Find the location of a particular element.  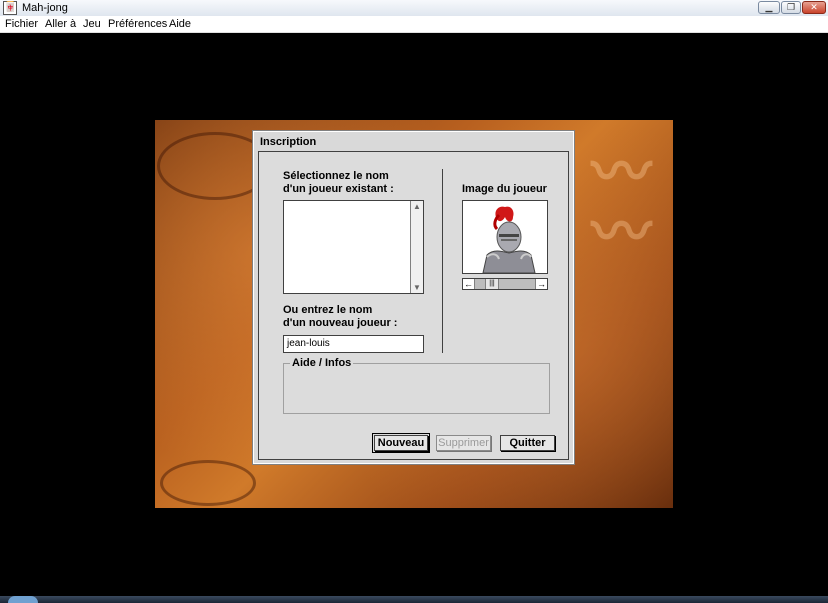

knight-helmet-icon is located at coordinates (505, 237).